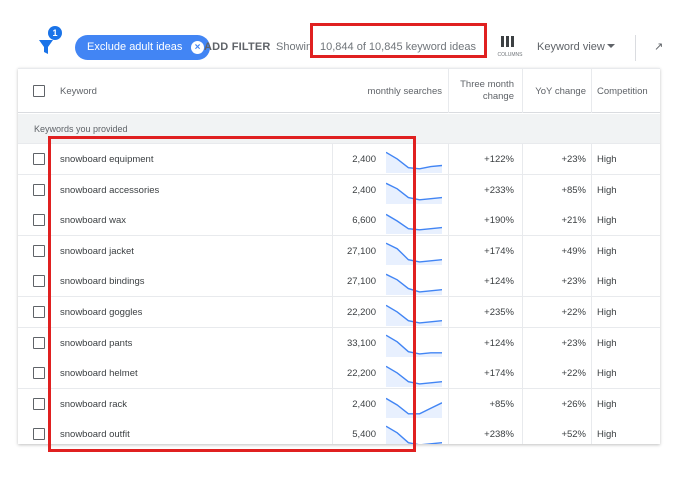 This screenshot has height=487, width=696. I want to click on add-filter-button: ADD FILTER, so click(237, 47).